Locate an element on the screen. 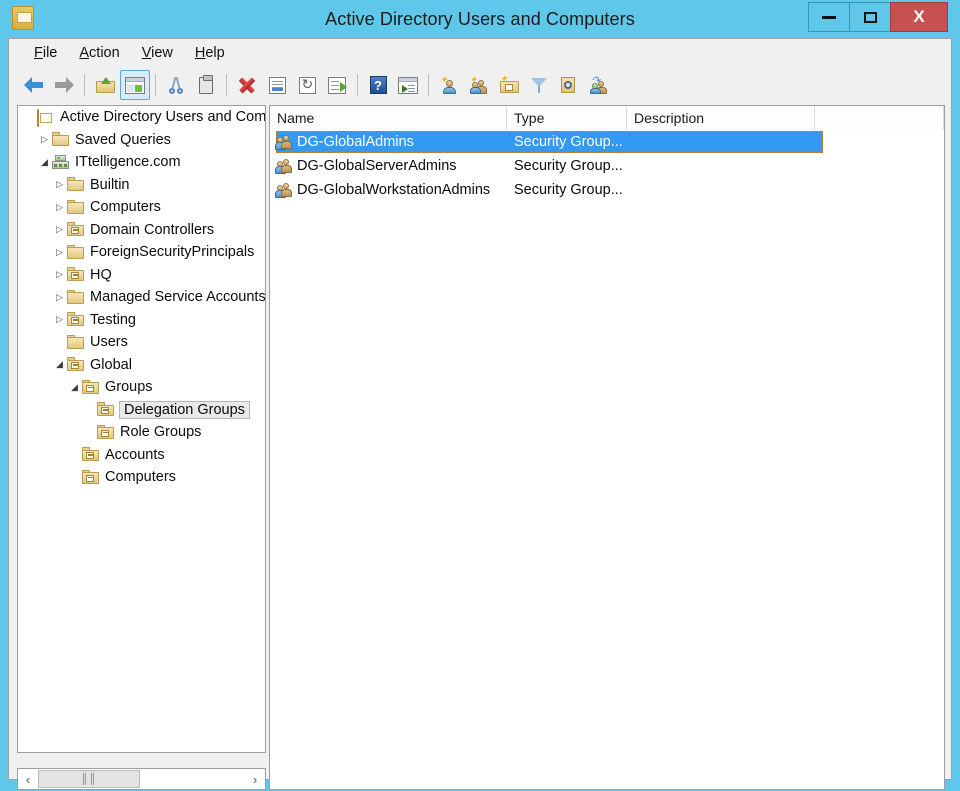 This screenshot has height=791, width=960. run-window-button is located at coordinates (408, 85).